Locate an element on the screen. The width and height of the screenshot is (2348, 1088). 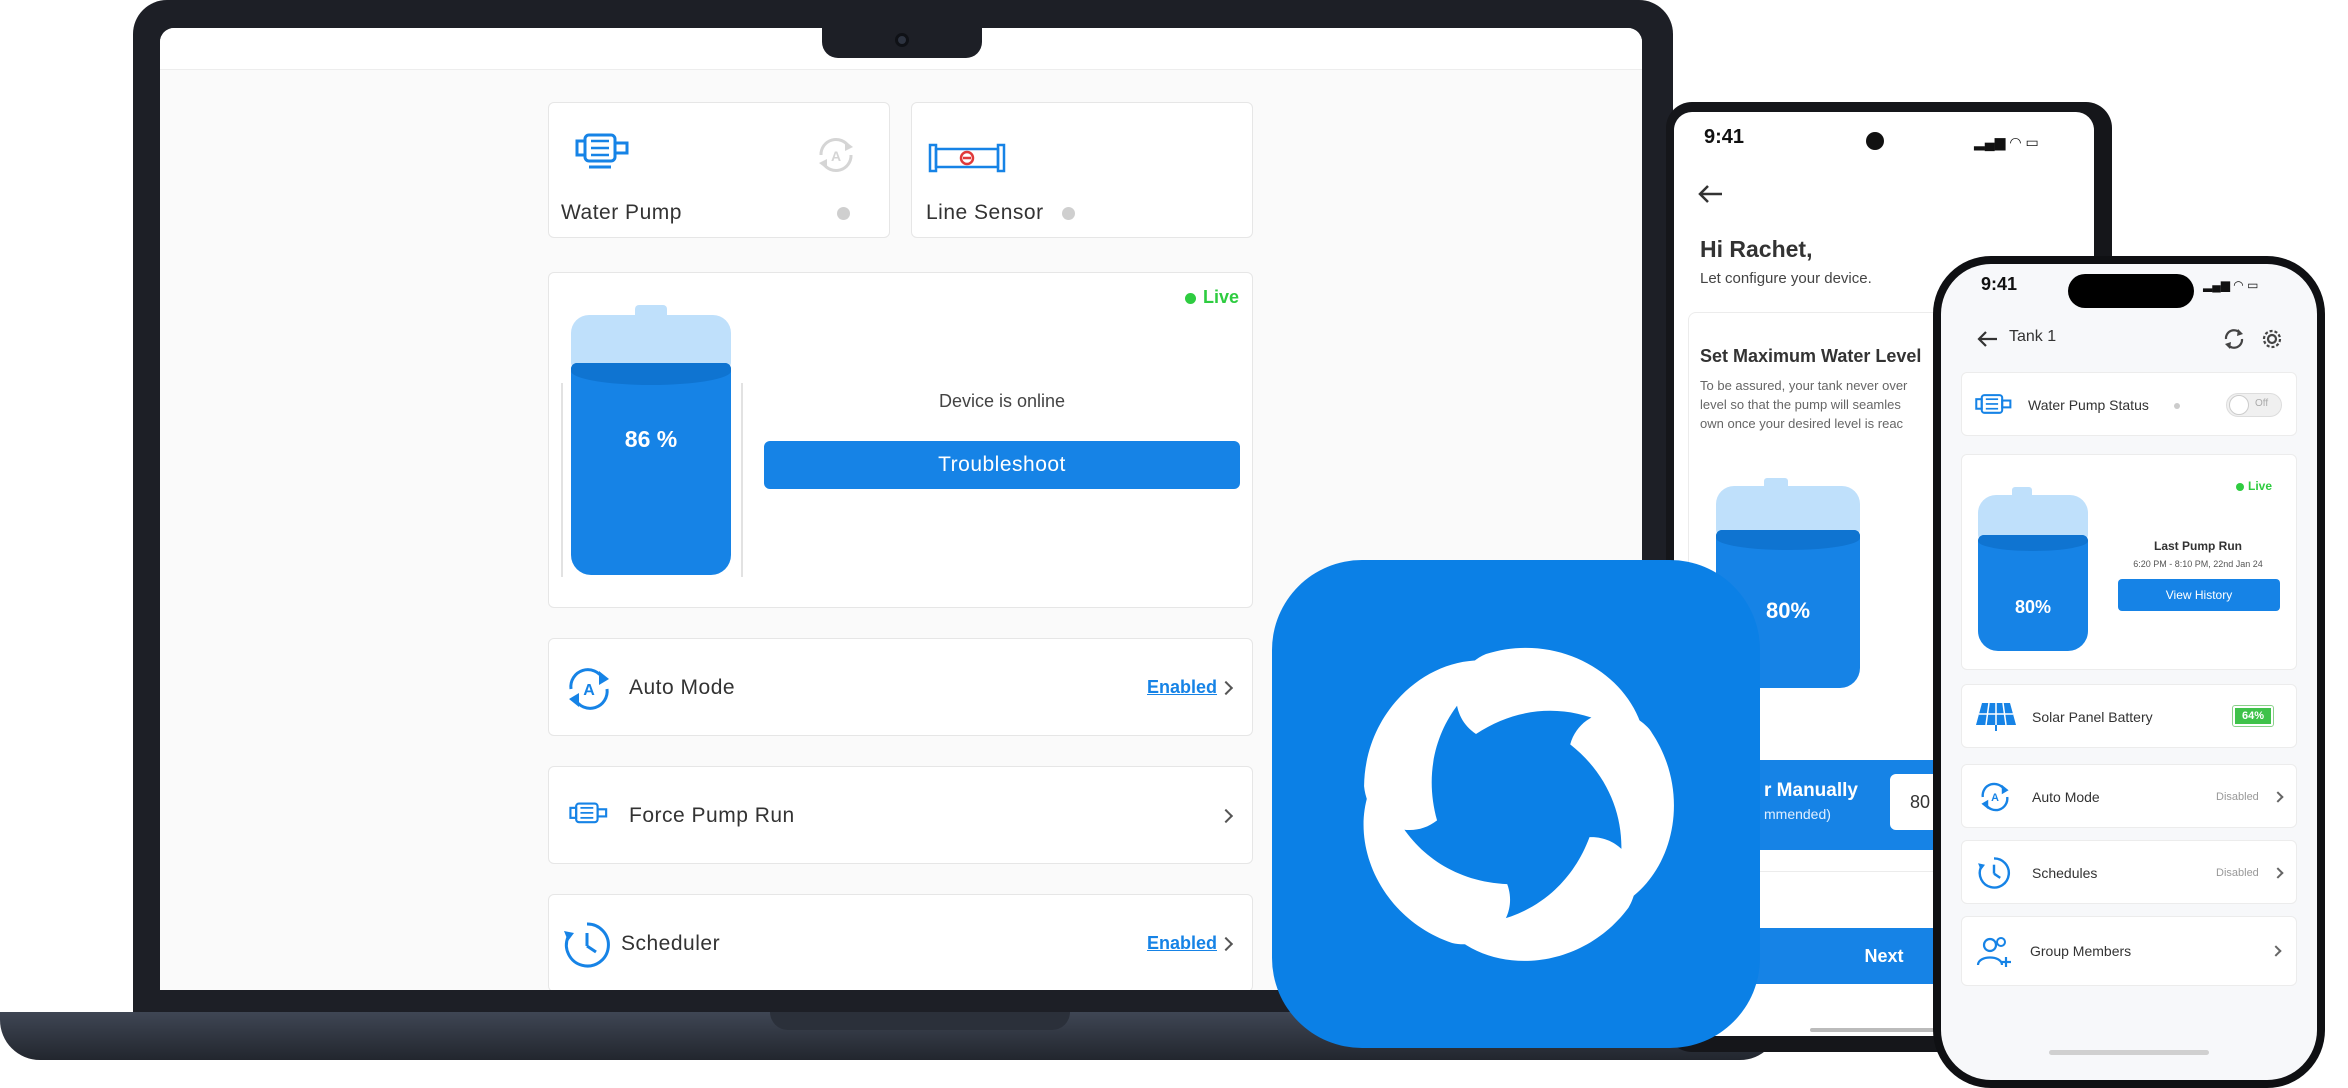
logo-swirl is located at coordinates (1518, 804).